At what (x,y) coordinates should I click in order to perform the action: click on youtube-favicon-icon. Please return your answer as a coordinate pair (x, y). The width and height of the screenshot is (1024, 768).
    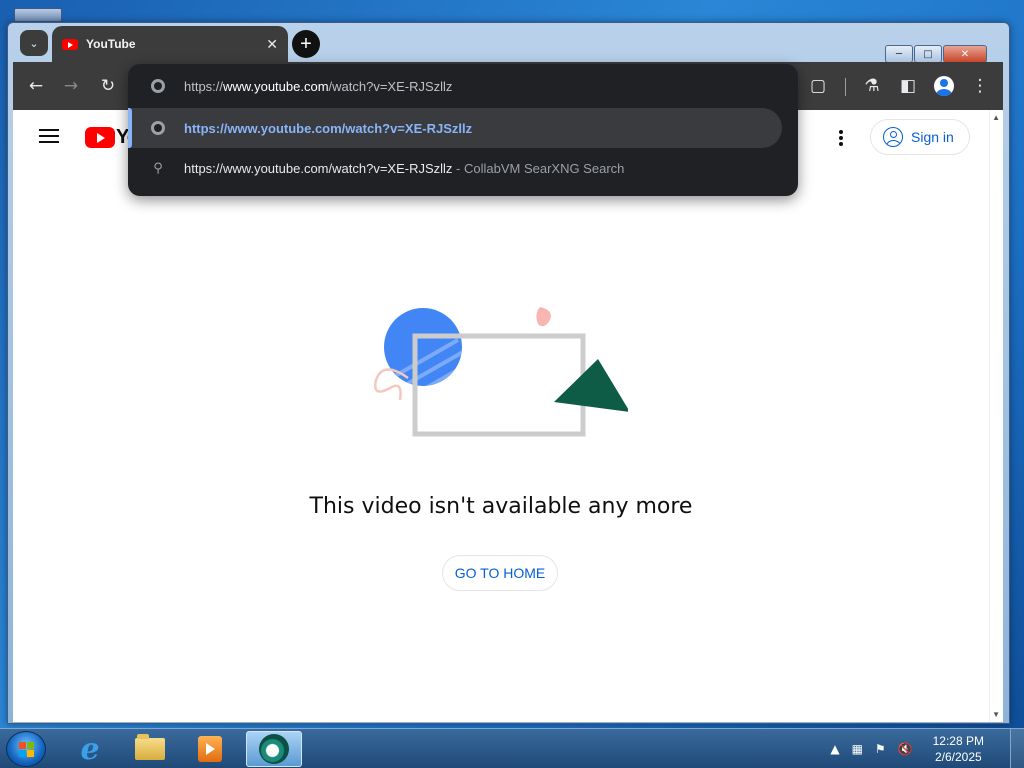
    Looking at the image, I should click on (70, 44).